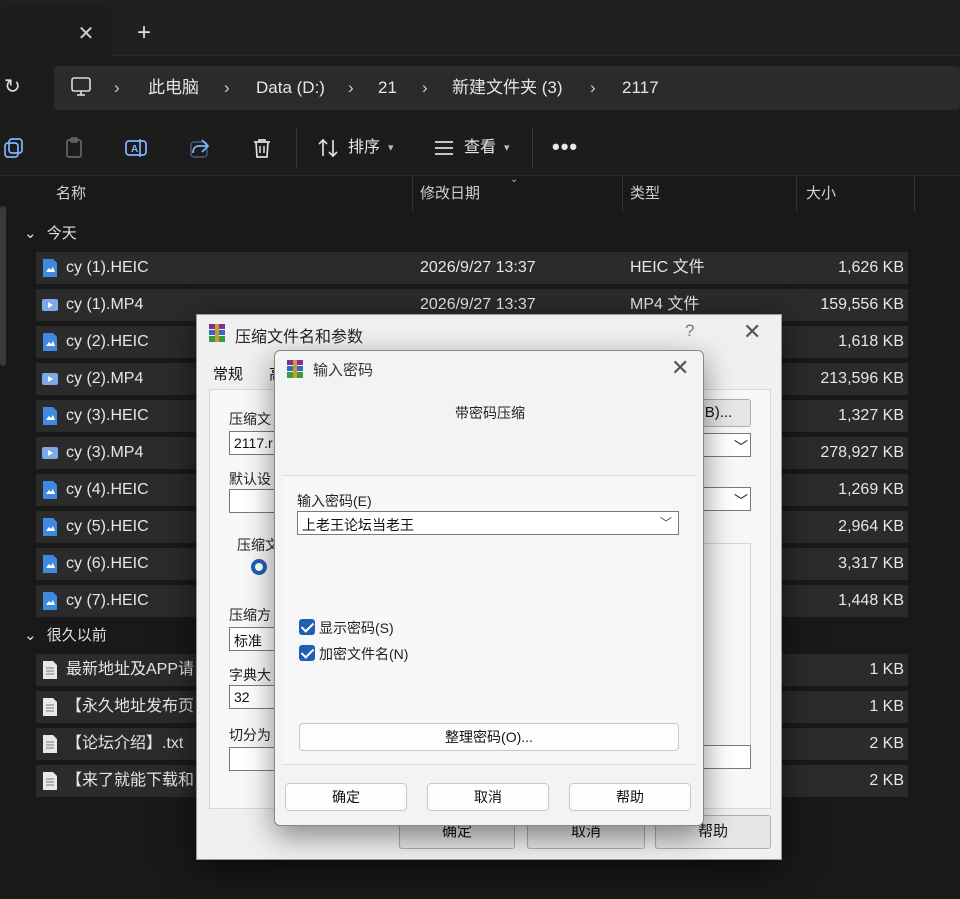 Image resolution: width=960 pixels, height=899 pixels. What do you see at coordinates (15, 87) in the screenshot?
I see `refresh-icon: ↻` at bounding box center [15, 87].